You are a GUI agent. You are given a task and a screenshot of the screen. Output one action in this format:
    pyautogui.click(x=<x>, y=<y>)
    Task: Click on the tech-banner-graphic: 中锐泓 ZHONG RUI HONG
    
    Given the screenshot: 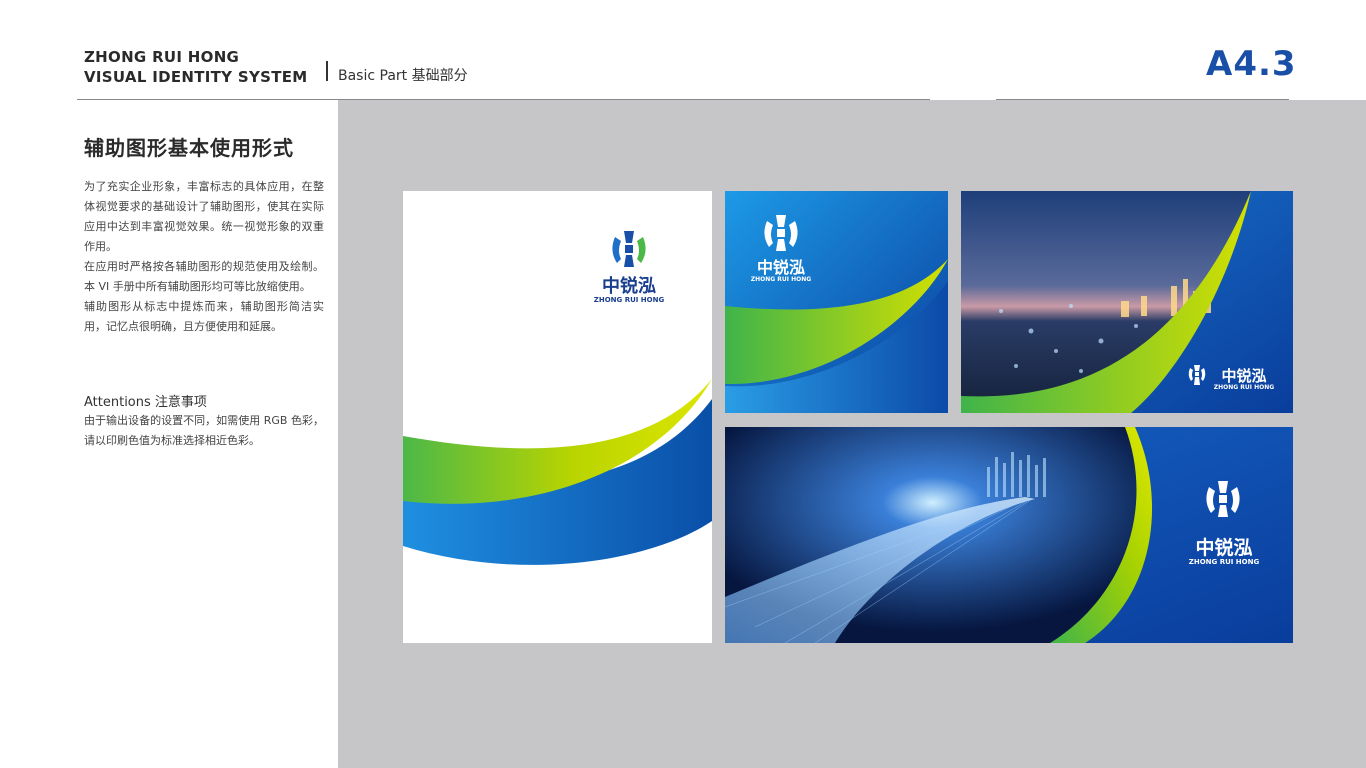 What is the action you would take?
    pyautogui.click(x=1009, y=535)
    